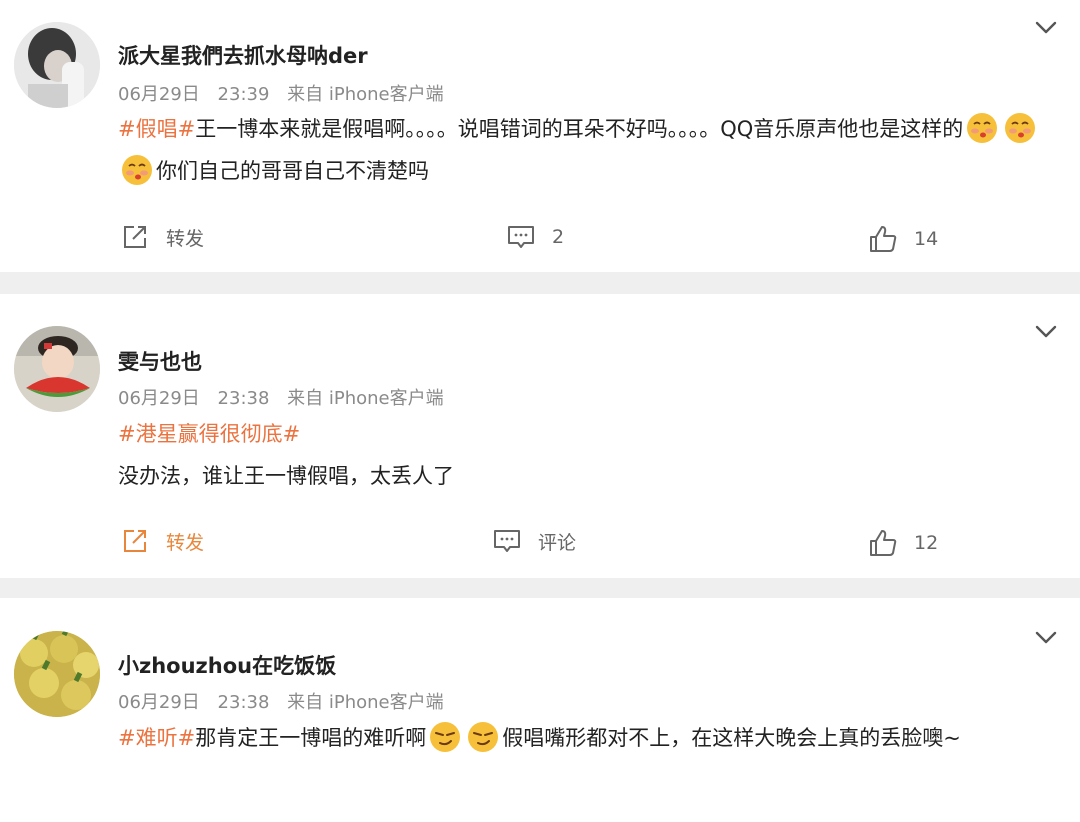 The image size is (1080, 822). What do you see at coordinates (557, 542) in the screenshot?
I see `comment-label: 评论` at bounding box center [557, 542].